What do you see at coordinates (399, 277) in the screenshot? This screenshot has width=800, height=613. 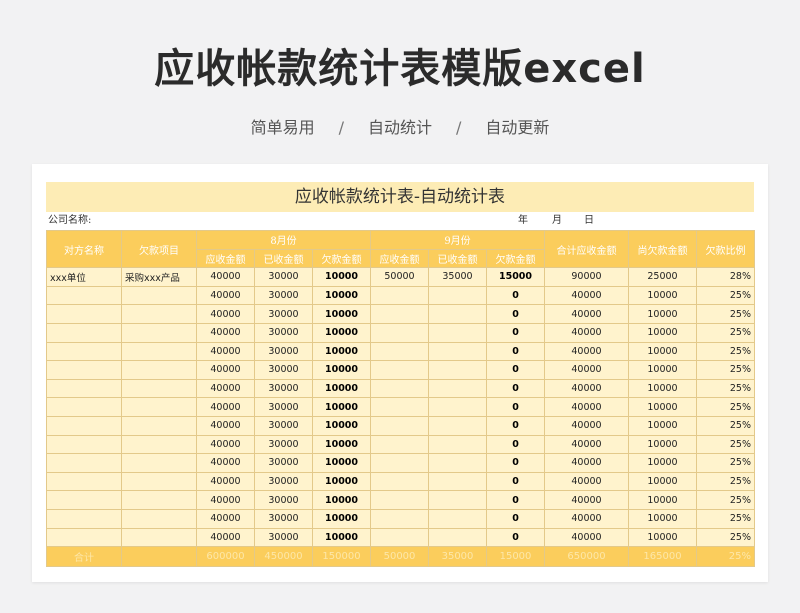 I see `cell-m2-receivable: 50000` at bounding box center [399, 277].